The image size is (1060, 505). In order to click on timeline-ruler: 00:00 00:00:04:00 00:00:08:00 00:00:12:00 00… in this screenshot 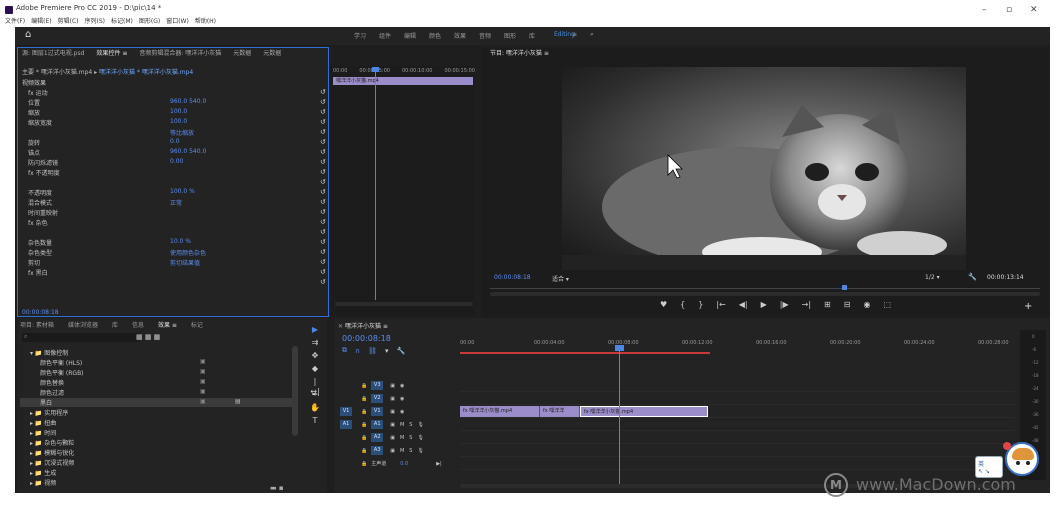, I will do `click(740, 344)`.